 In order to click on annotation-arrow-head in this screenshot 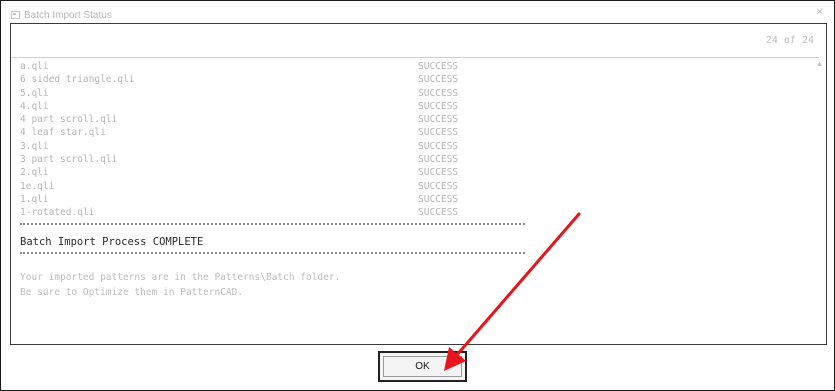, I will do `click(455, 359)`.